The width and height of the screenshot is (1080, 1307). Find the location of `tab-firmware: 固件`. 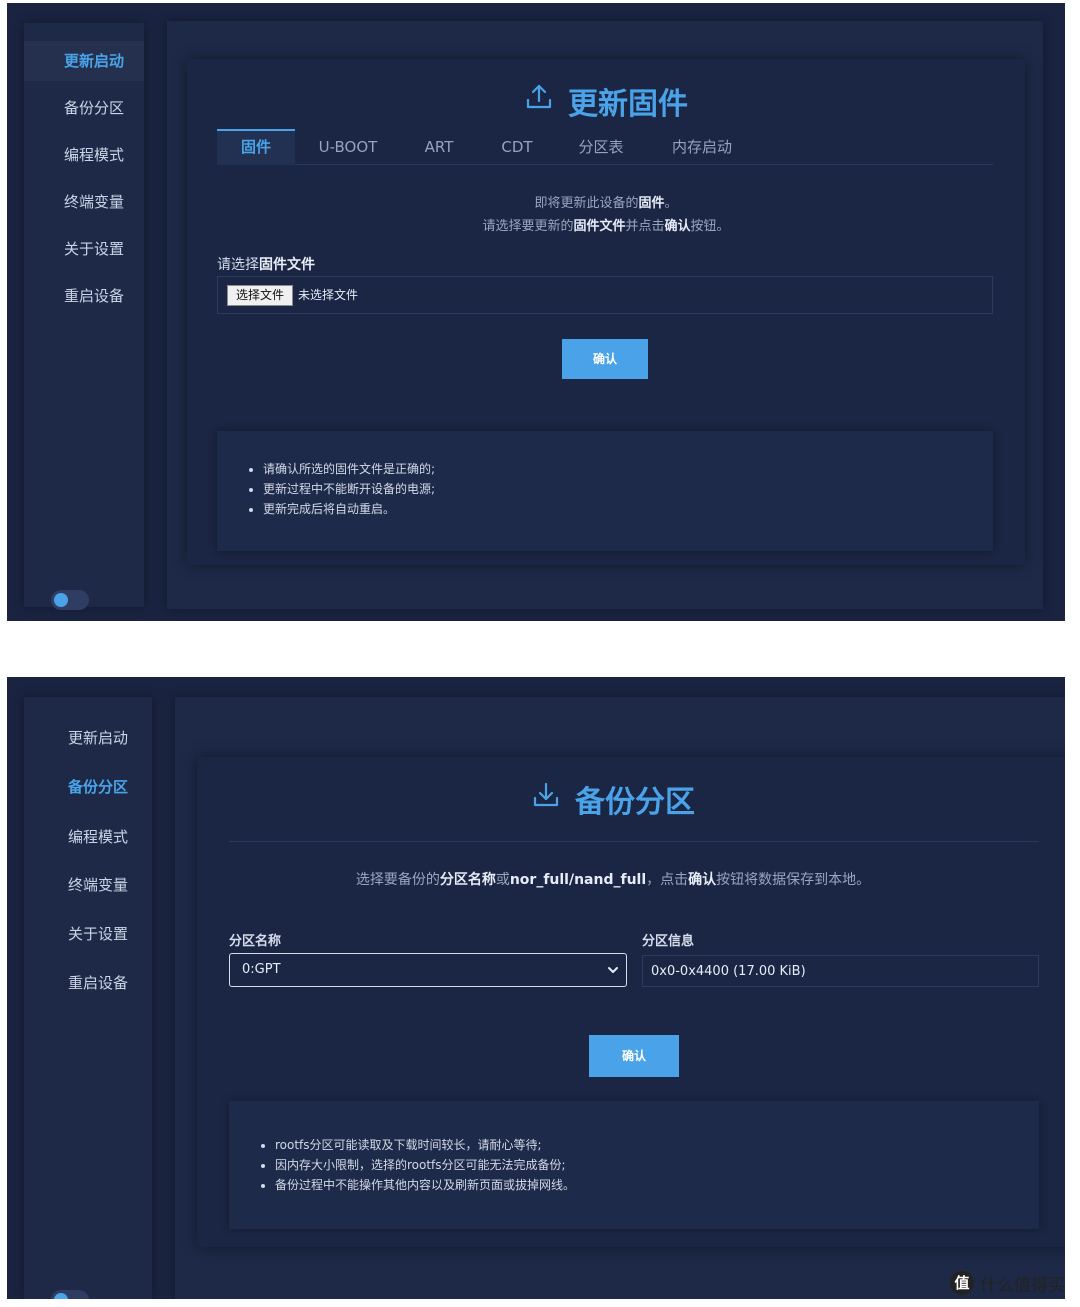

tab-firmware: 固件 is located at coordinates (256, 147).